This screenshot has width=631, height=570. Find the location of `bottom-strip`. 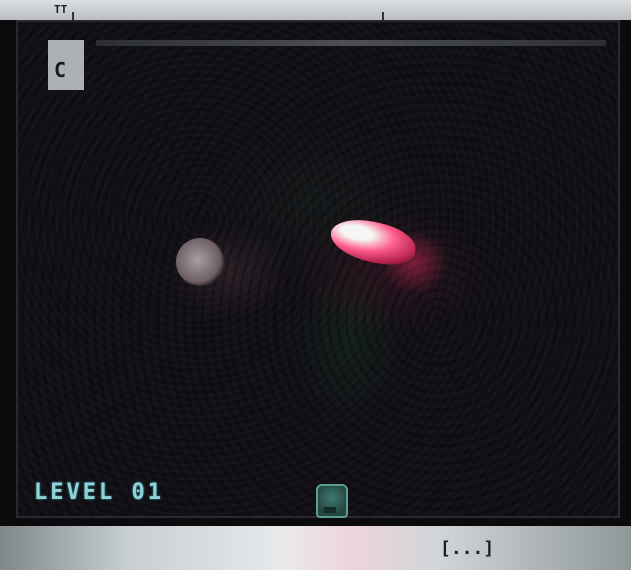

bottom-strip is located at coordinates (315, 548).